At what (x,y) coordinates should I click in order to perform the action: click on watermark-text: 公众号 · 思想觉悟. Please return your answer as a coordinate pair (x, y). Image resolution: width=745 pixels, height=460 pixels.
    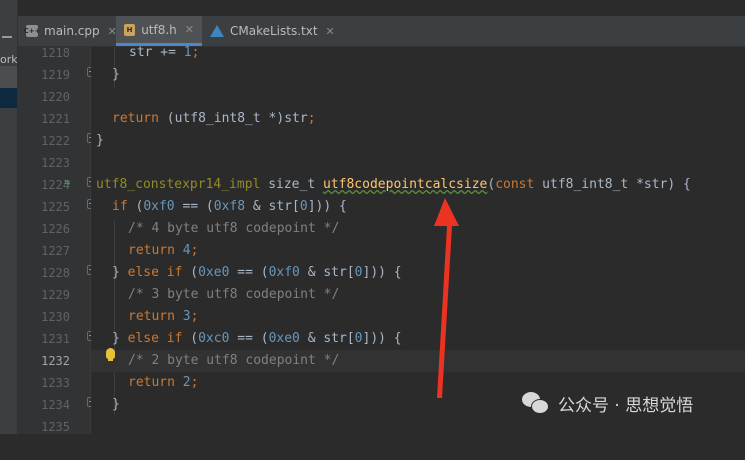
    Looking at the image, I should click on (626, 405).